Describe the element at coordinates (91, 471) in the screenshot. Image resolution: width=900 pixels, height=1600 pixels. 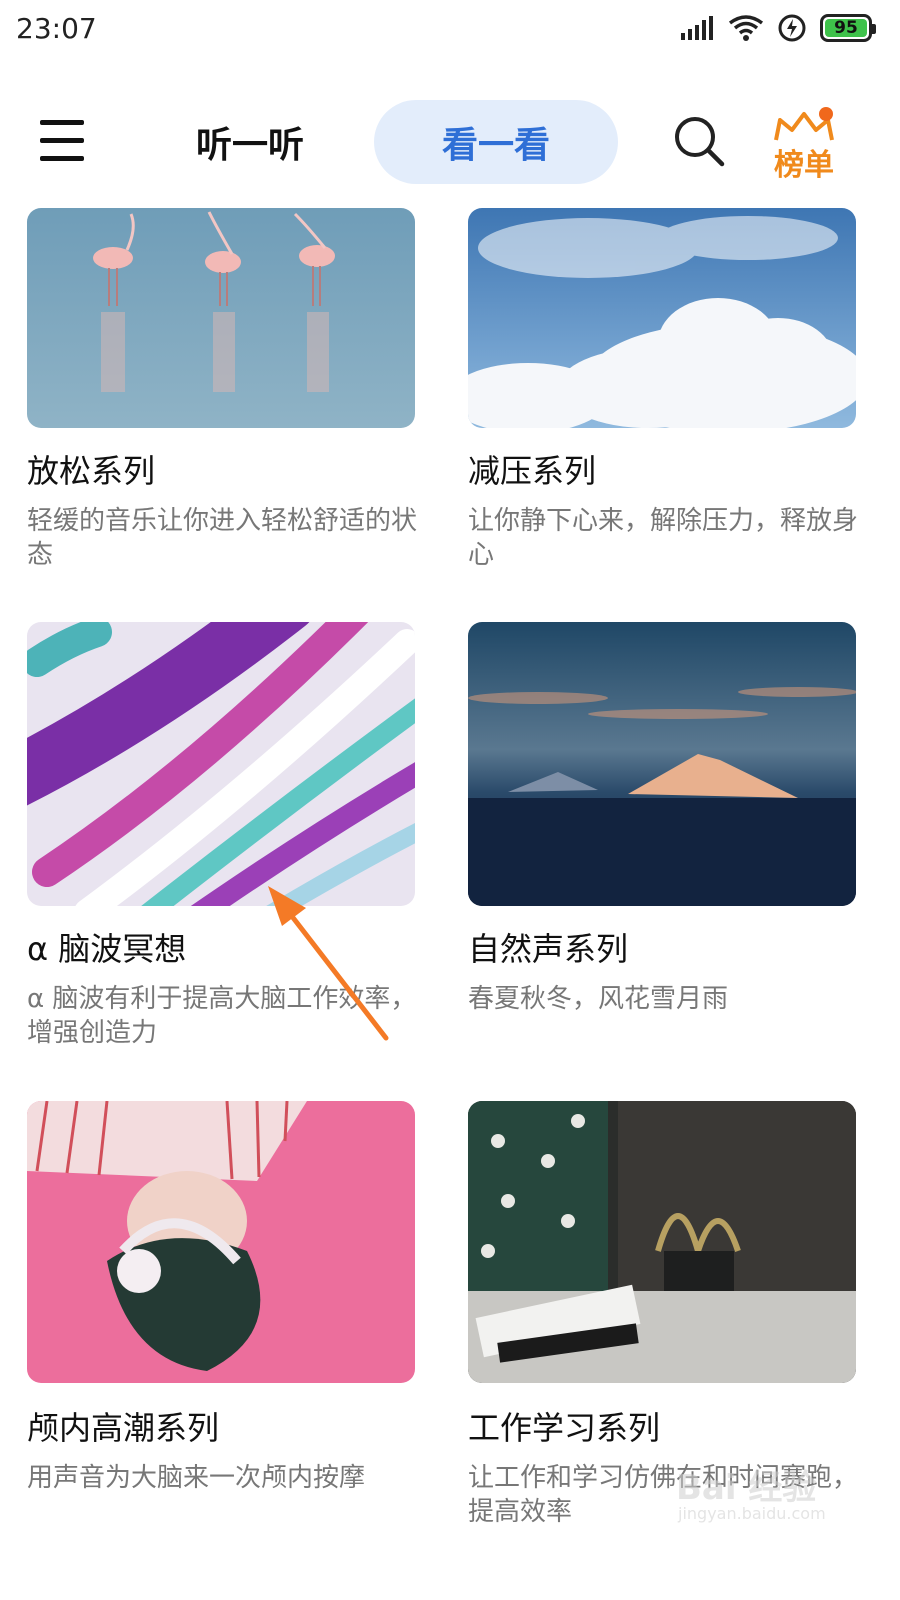
I see `card-title: 放松系列` at that location.